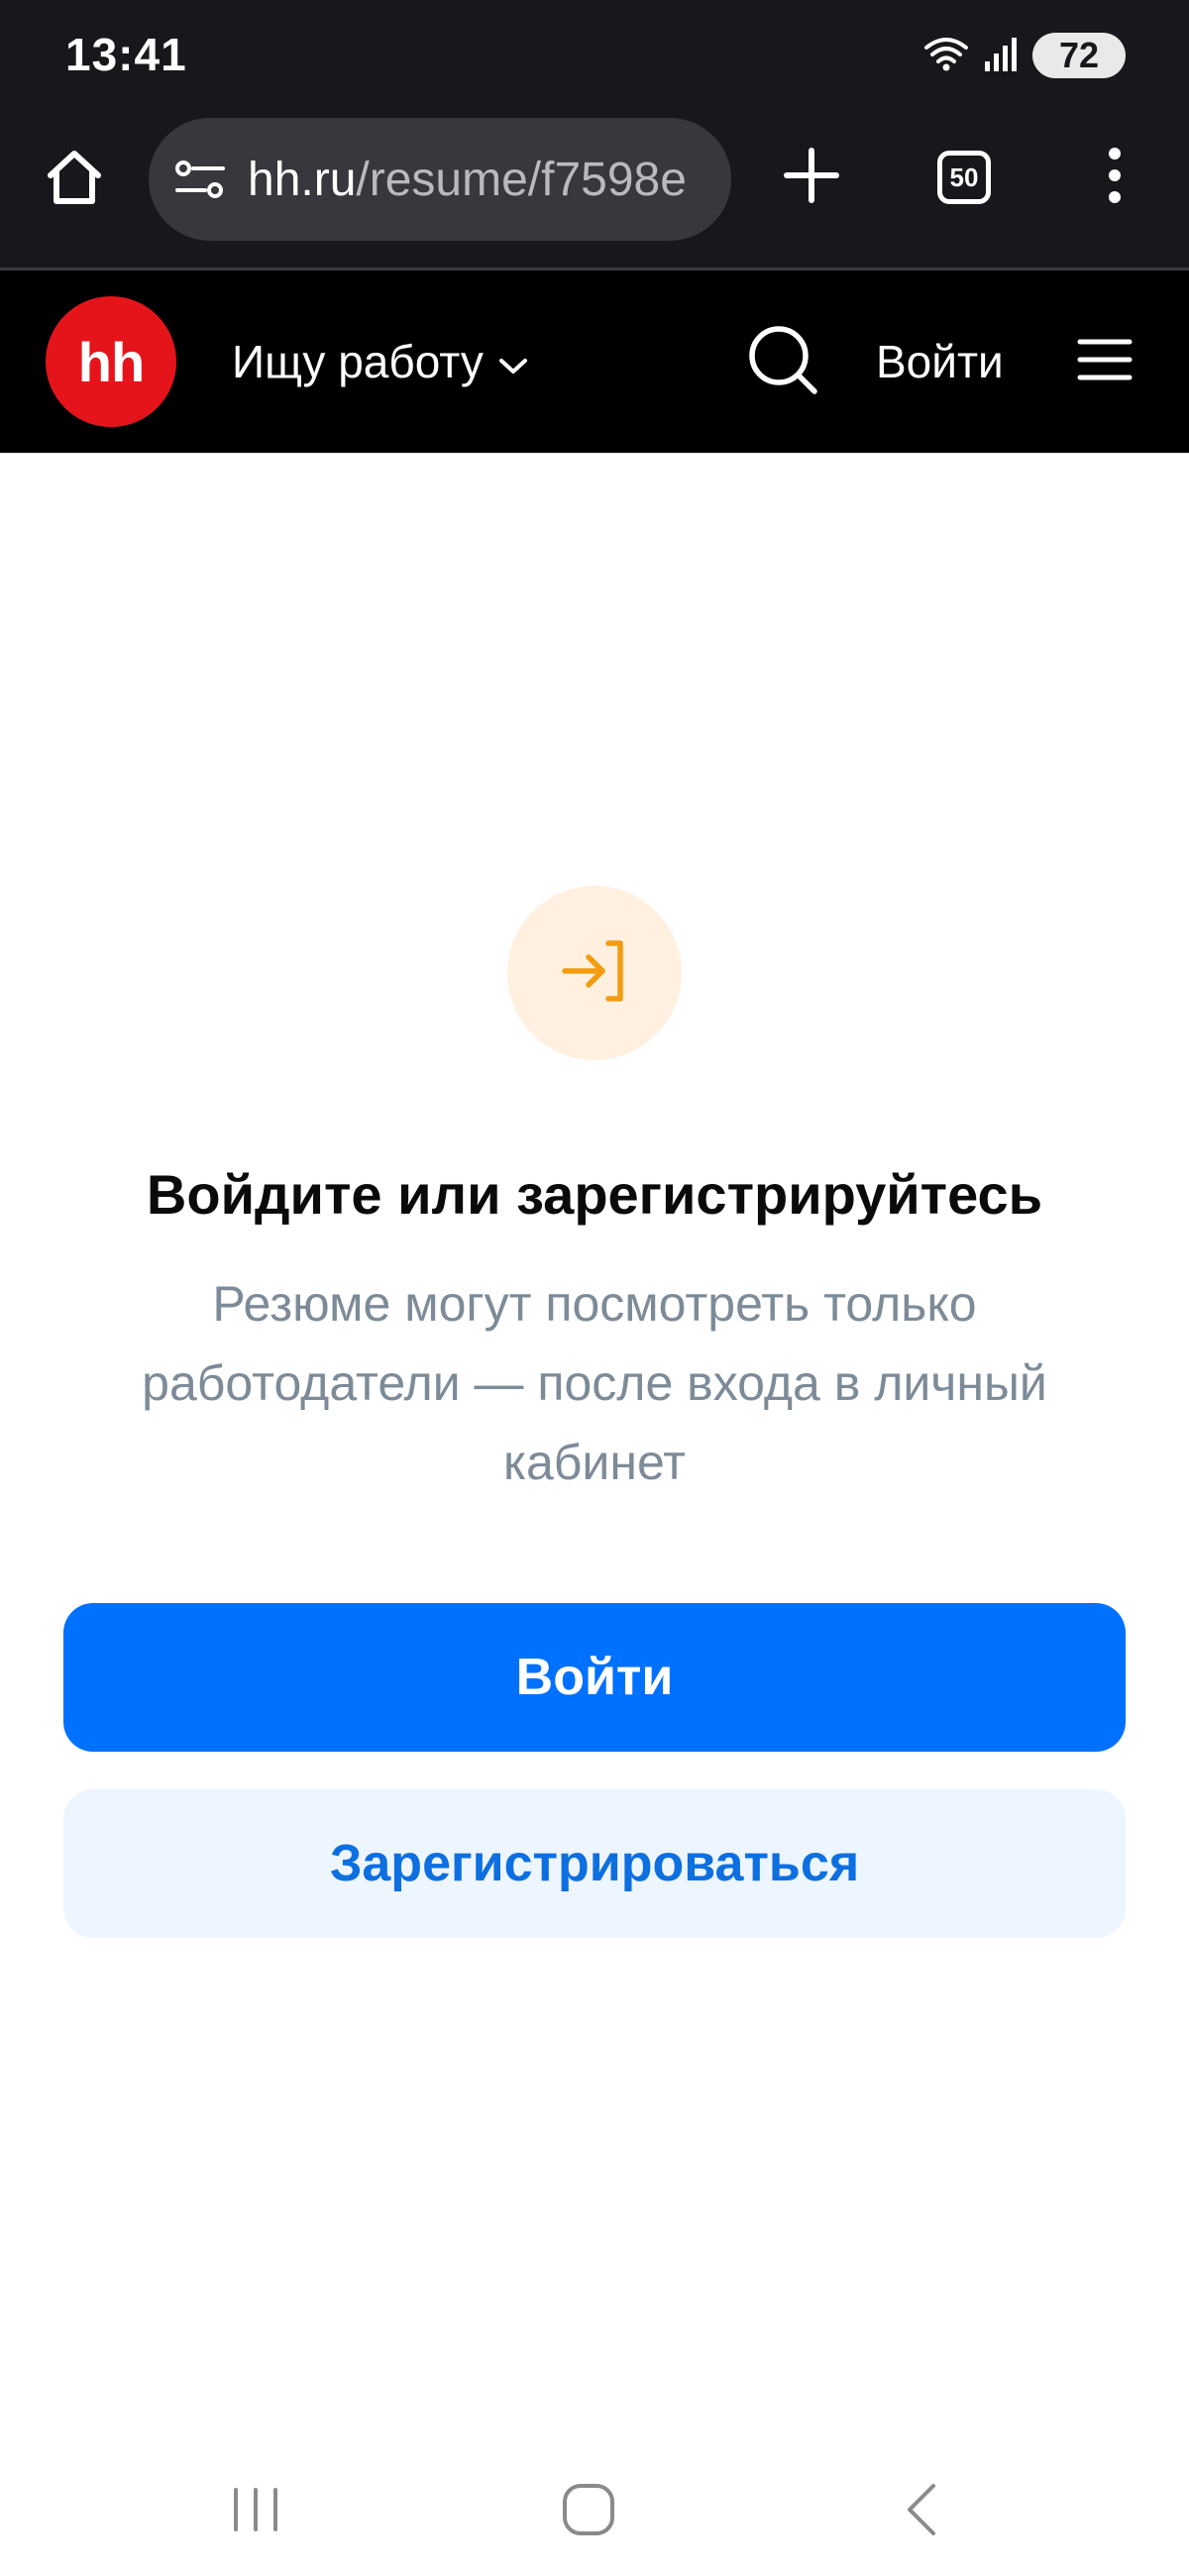  What do you see at coordinates (111, 361) in the screenshot?
I see `hh-logo: hh` at bounding box center [111, 361].